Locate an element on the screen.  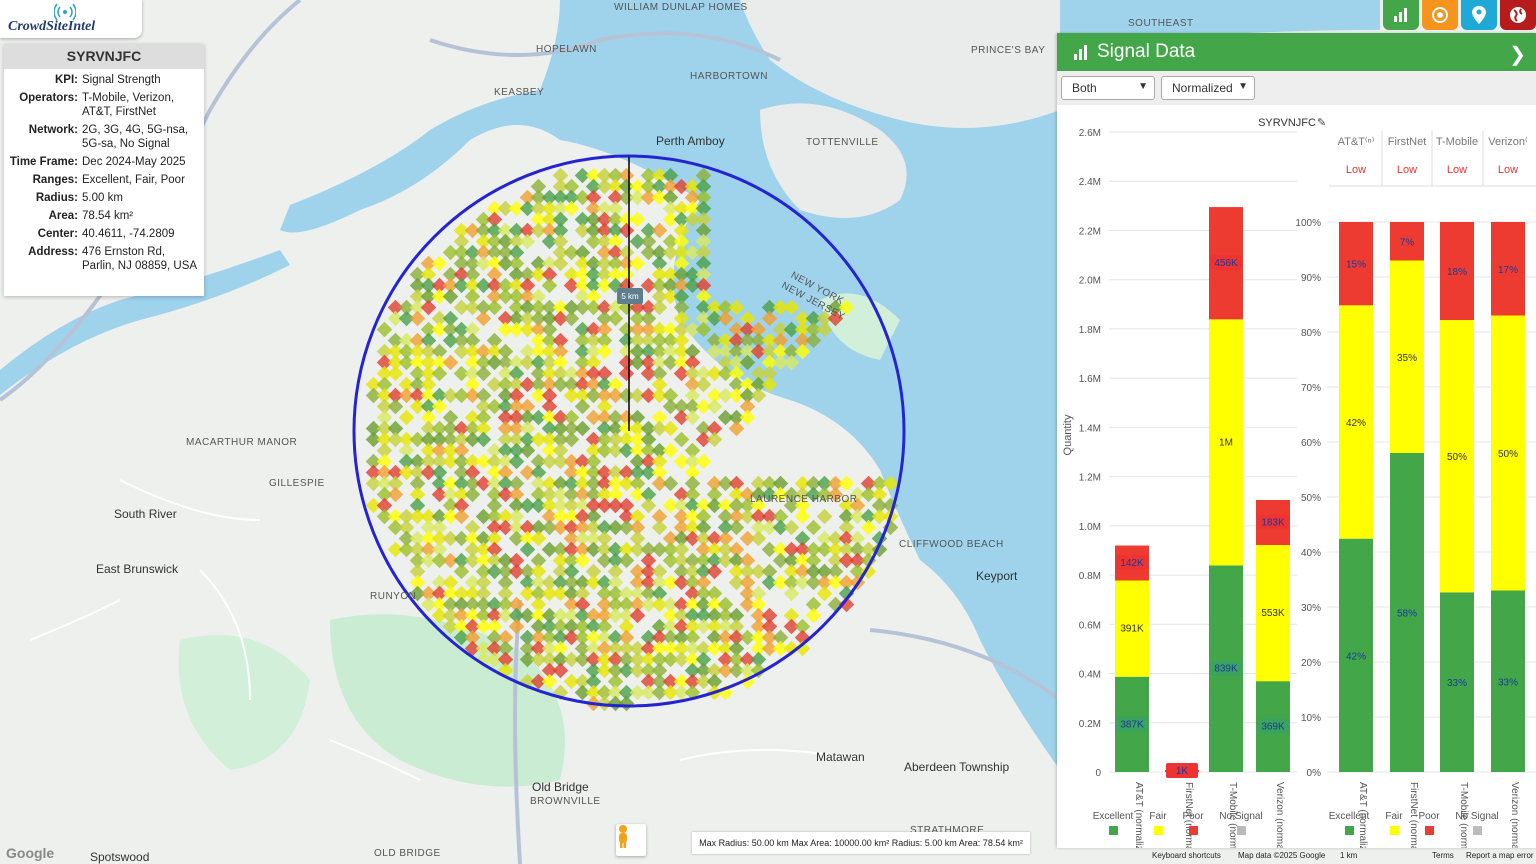
edit-pencil-icon: ✎ is located at coordinates (1321, 123).